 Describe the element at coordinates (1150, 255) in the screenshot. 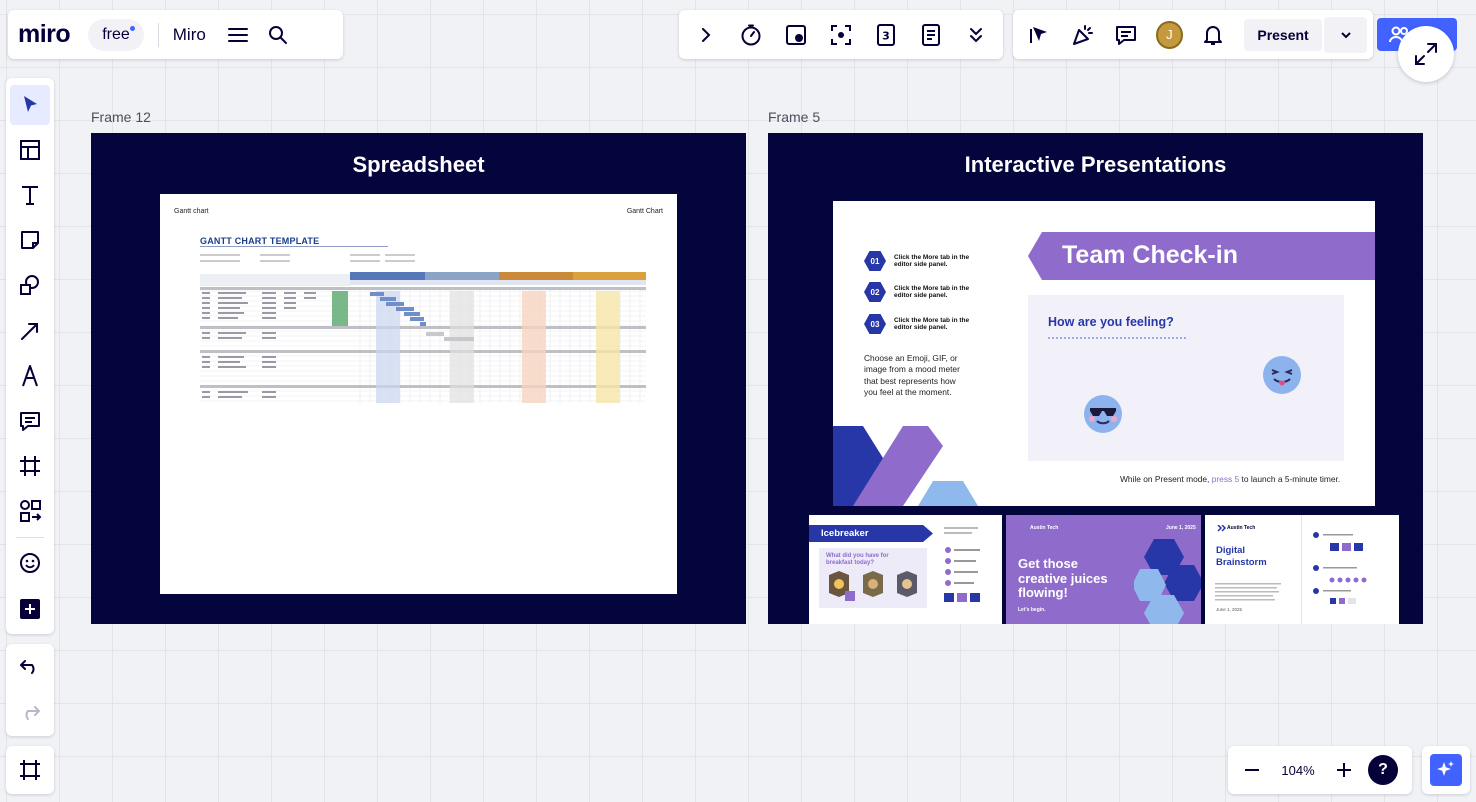

I see `slide-banner-title: Team Check-in` at that location.